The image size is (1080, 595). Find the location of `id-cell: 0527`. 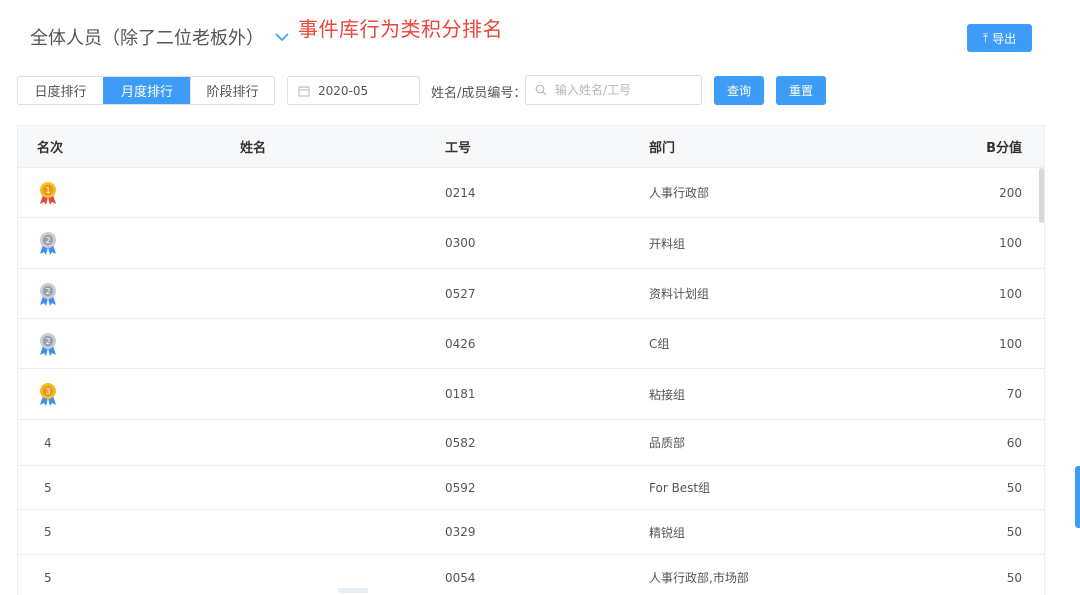

id-cell: 0527 is located at coordinates (529, 294).